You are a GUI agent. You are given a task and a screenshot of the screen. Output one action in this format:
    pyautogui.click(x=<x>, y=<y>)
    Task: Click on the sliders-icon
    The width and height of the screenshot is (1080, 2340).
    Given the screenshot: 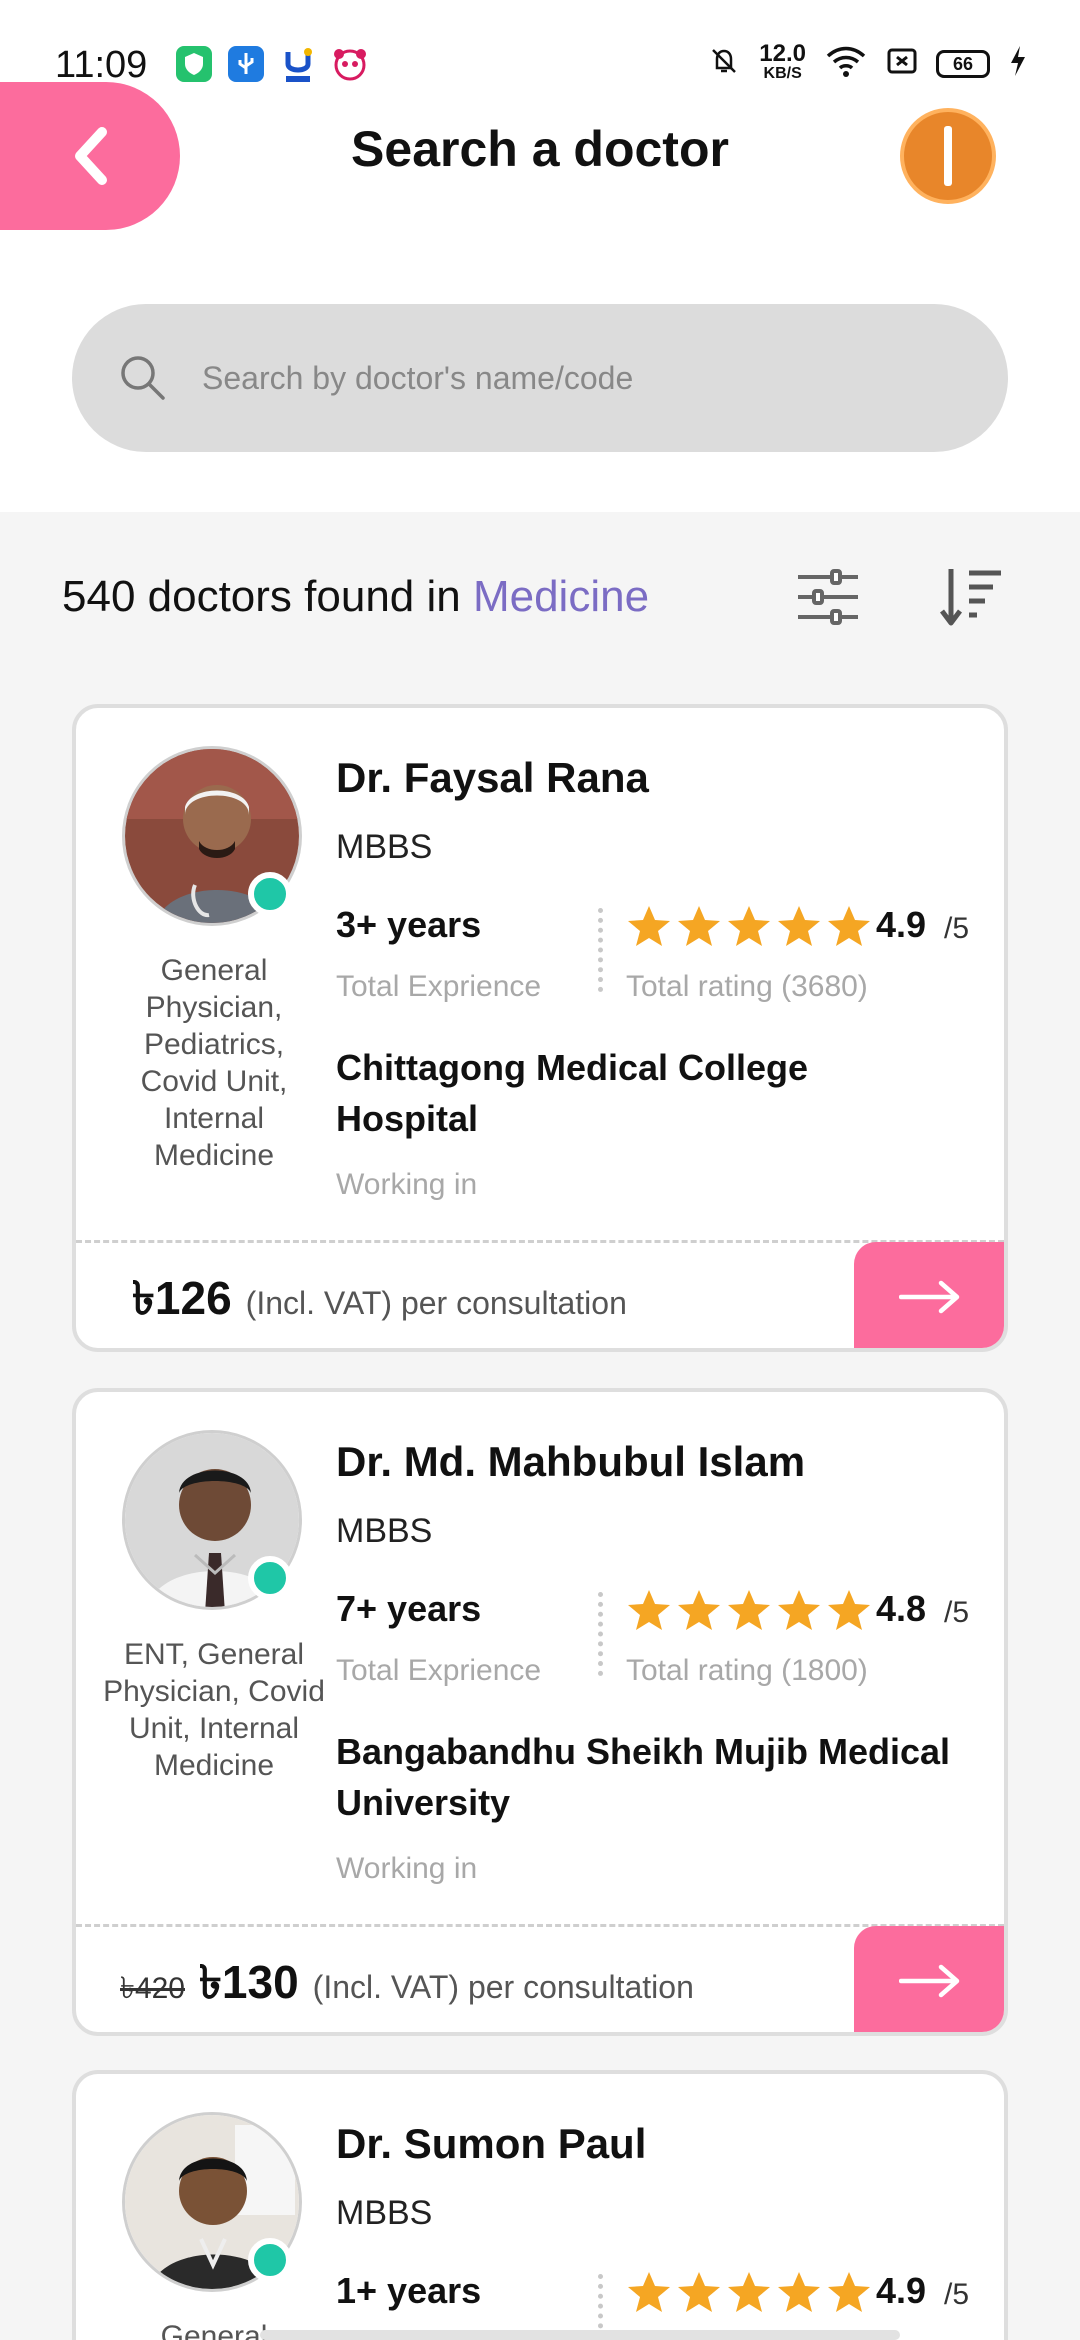 What is the action you would take?
    pyautogui.click(x=828, y=597)
    